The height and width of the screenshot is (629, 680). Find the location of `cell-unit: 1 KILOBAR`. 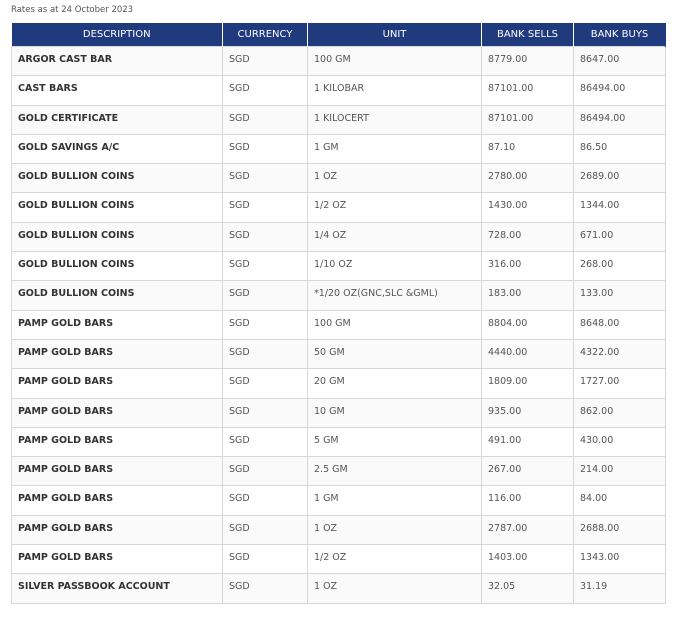

cell-unit: 1 KILOBAR is located at coordinates (394, 90).